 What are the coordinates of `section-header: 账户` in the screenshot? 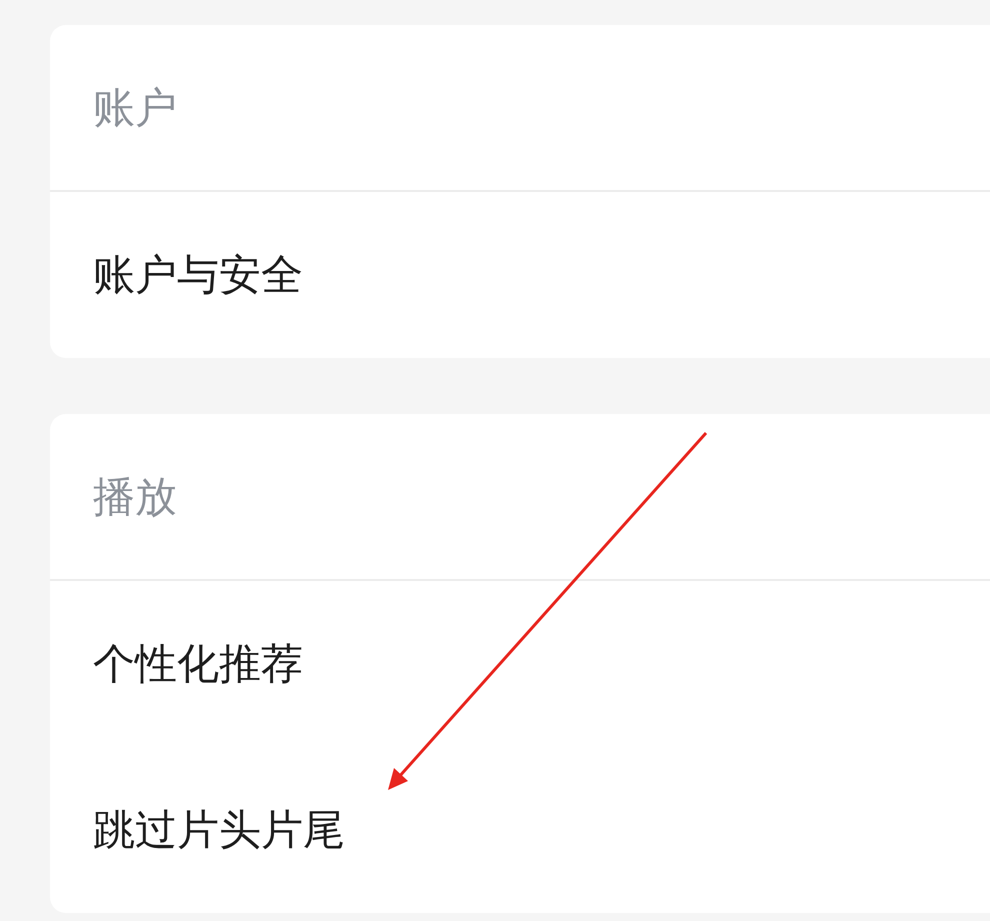 It's located at (135, 108).